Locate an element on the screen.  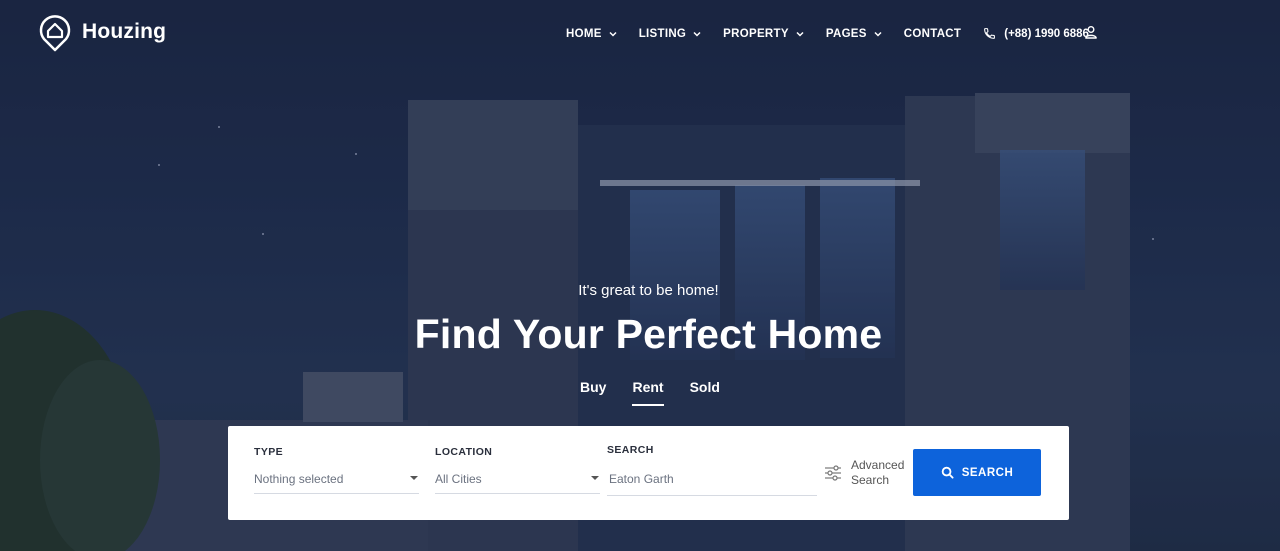
search-button: SEARCH is located at coordinates (977, 472).